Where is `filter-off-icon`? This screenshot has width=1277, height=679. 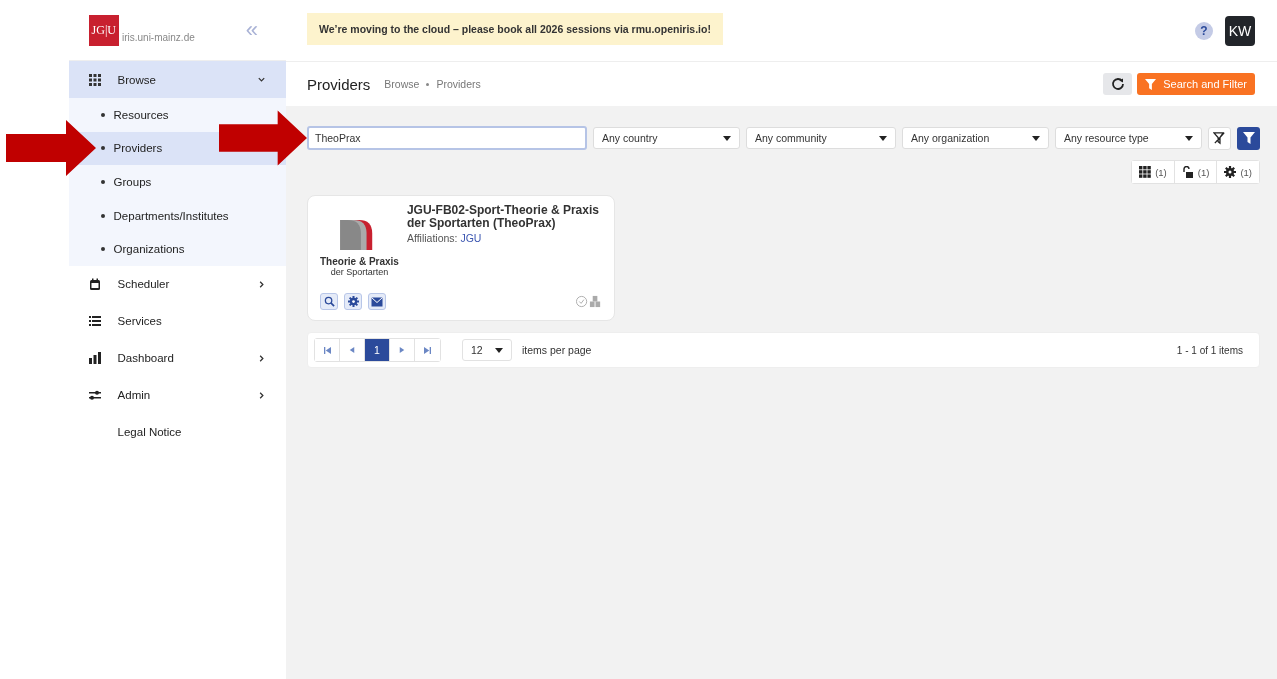
filter-off-icon is located at coordinates (1219, 138).